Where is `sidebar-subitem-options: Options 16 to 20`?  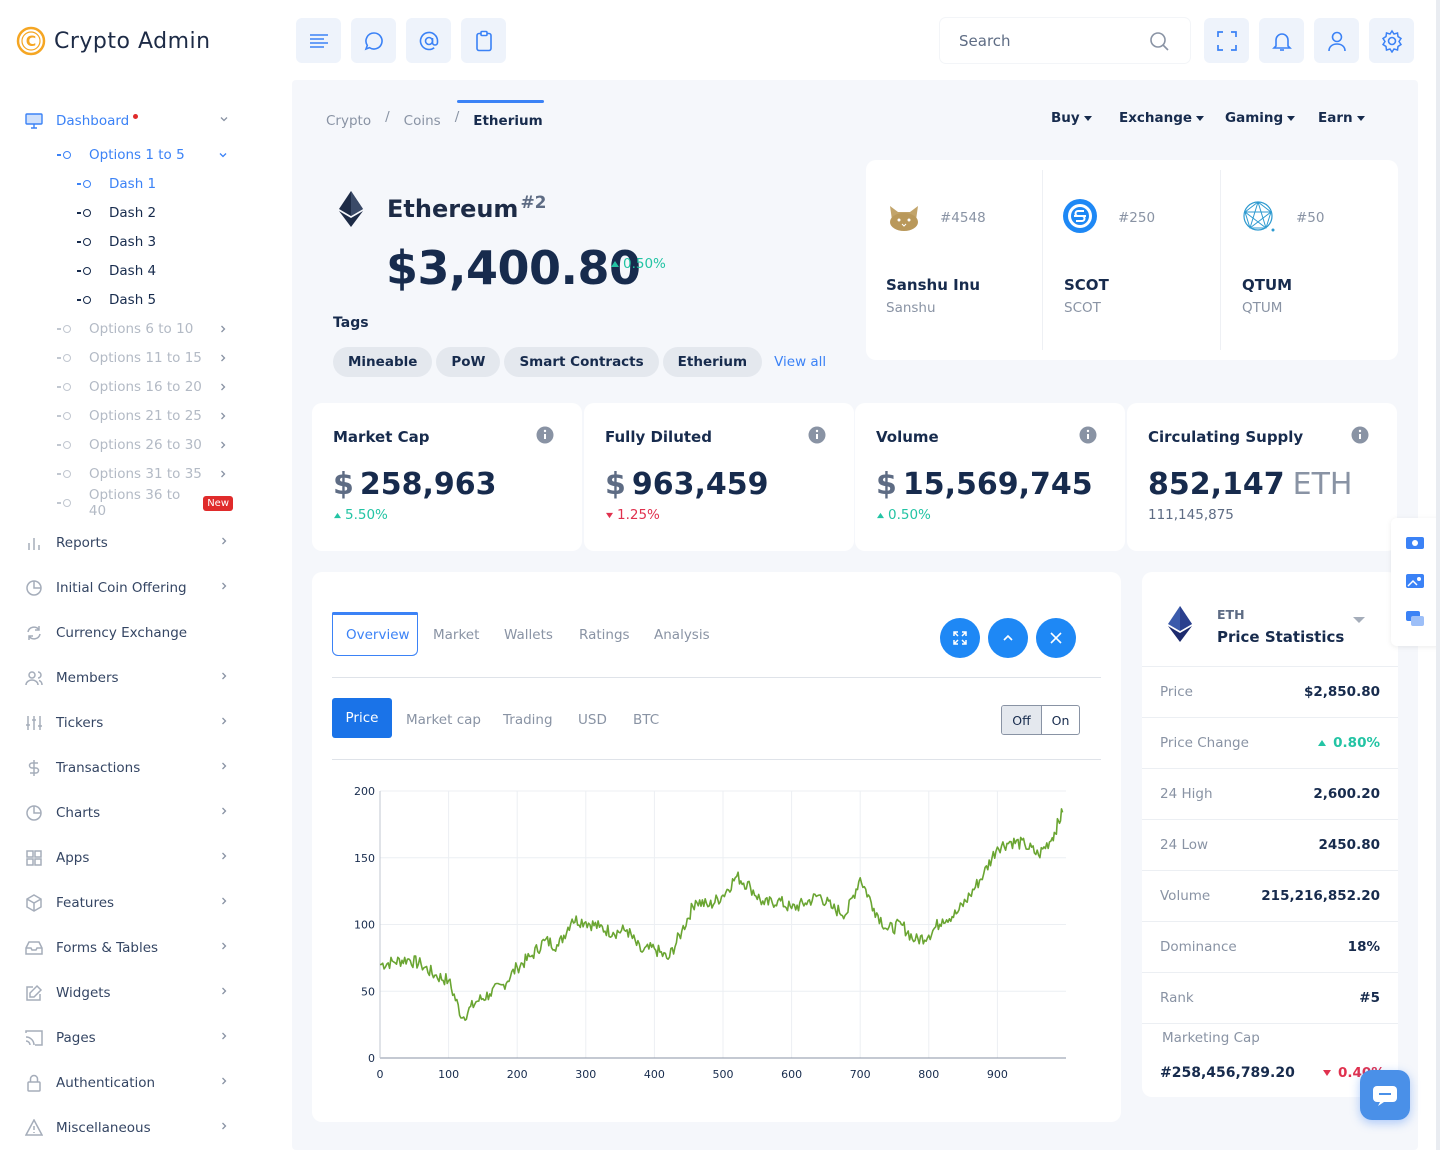
sidebar-subitem-options: Options 16 to 20 is located at coordinates (145, 387).